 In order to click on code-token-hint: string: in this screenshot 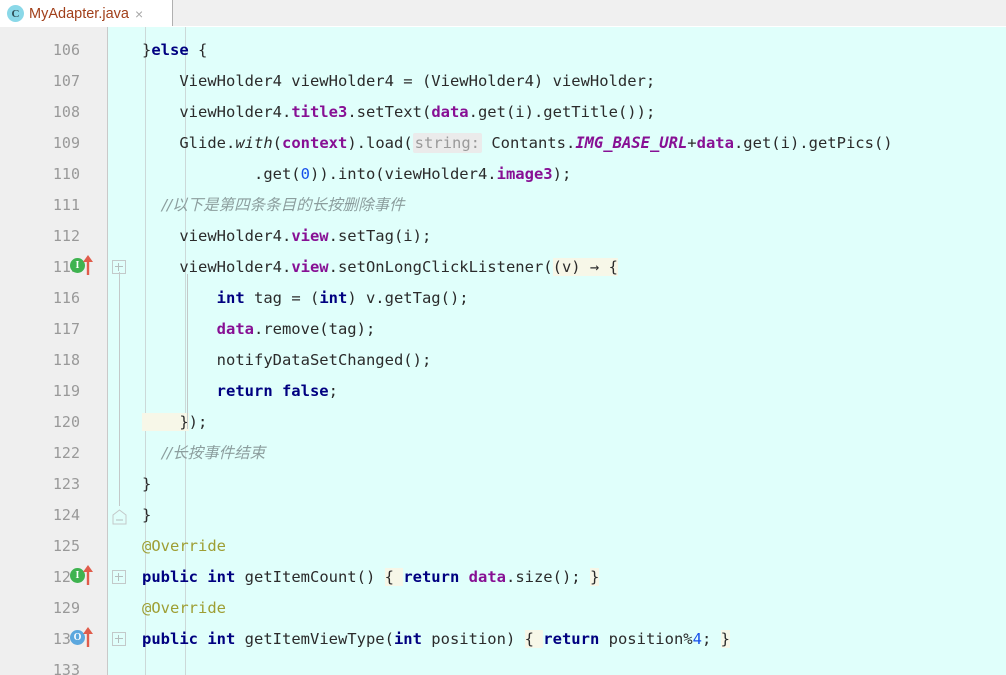, I will do `click(447, 143)`.